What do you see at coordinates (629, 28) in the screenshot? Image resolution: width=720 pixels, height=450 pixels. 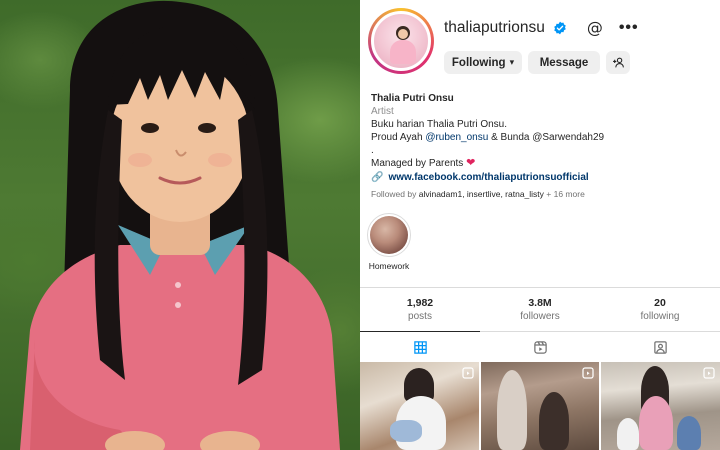 I see `more-options-icon: •••` at bounding box center [629, 28].